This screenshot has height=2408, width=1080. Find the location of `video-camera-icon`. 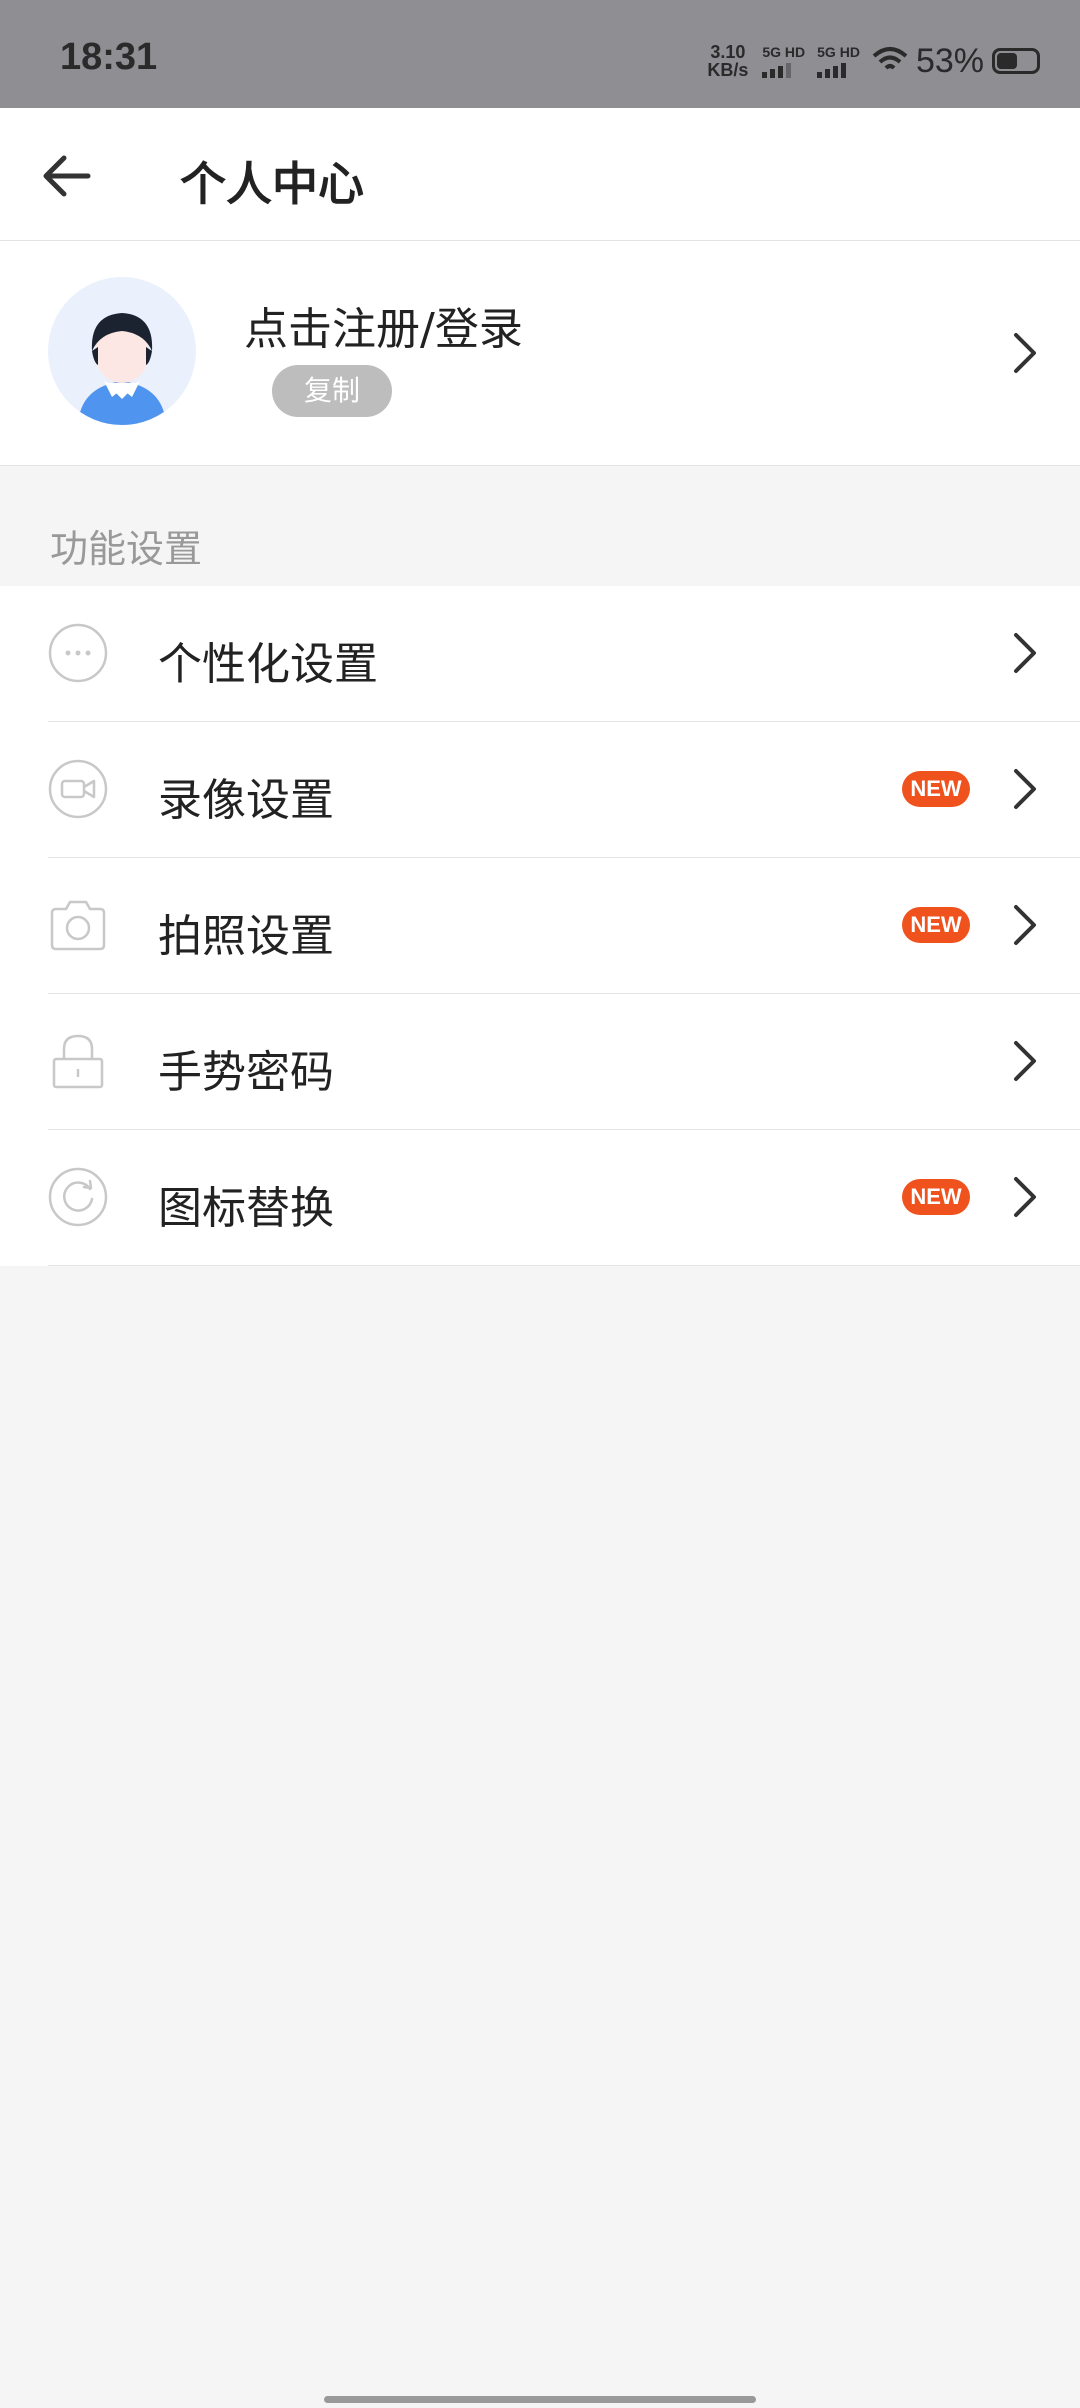

video-camera-icon is located at coordinates (78, 789).